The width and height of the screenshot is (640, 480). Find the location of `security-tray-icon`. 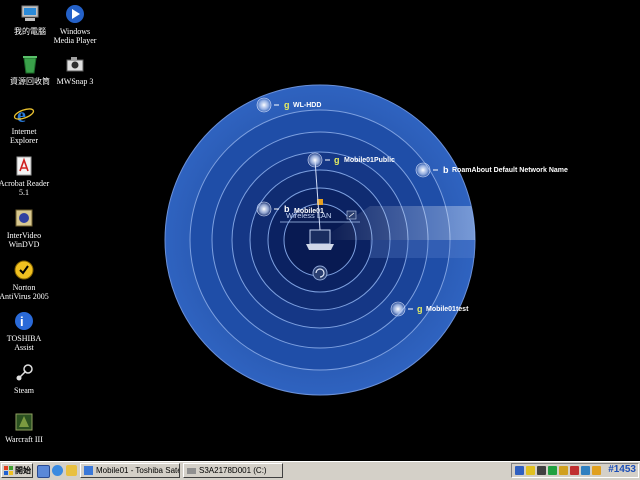

security-tray-icon is located at coordinates (574, 470).